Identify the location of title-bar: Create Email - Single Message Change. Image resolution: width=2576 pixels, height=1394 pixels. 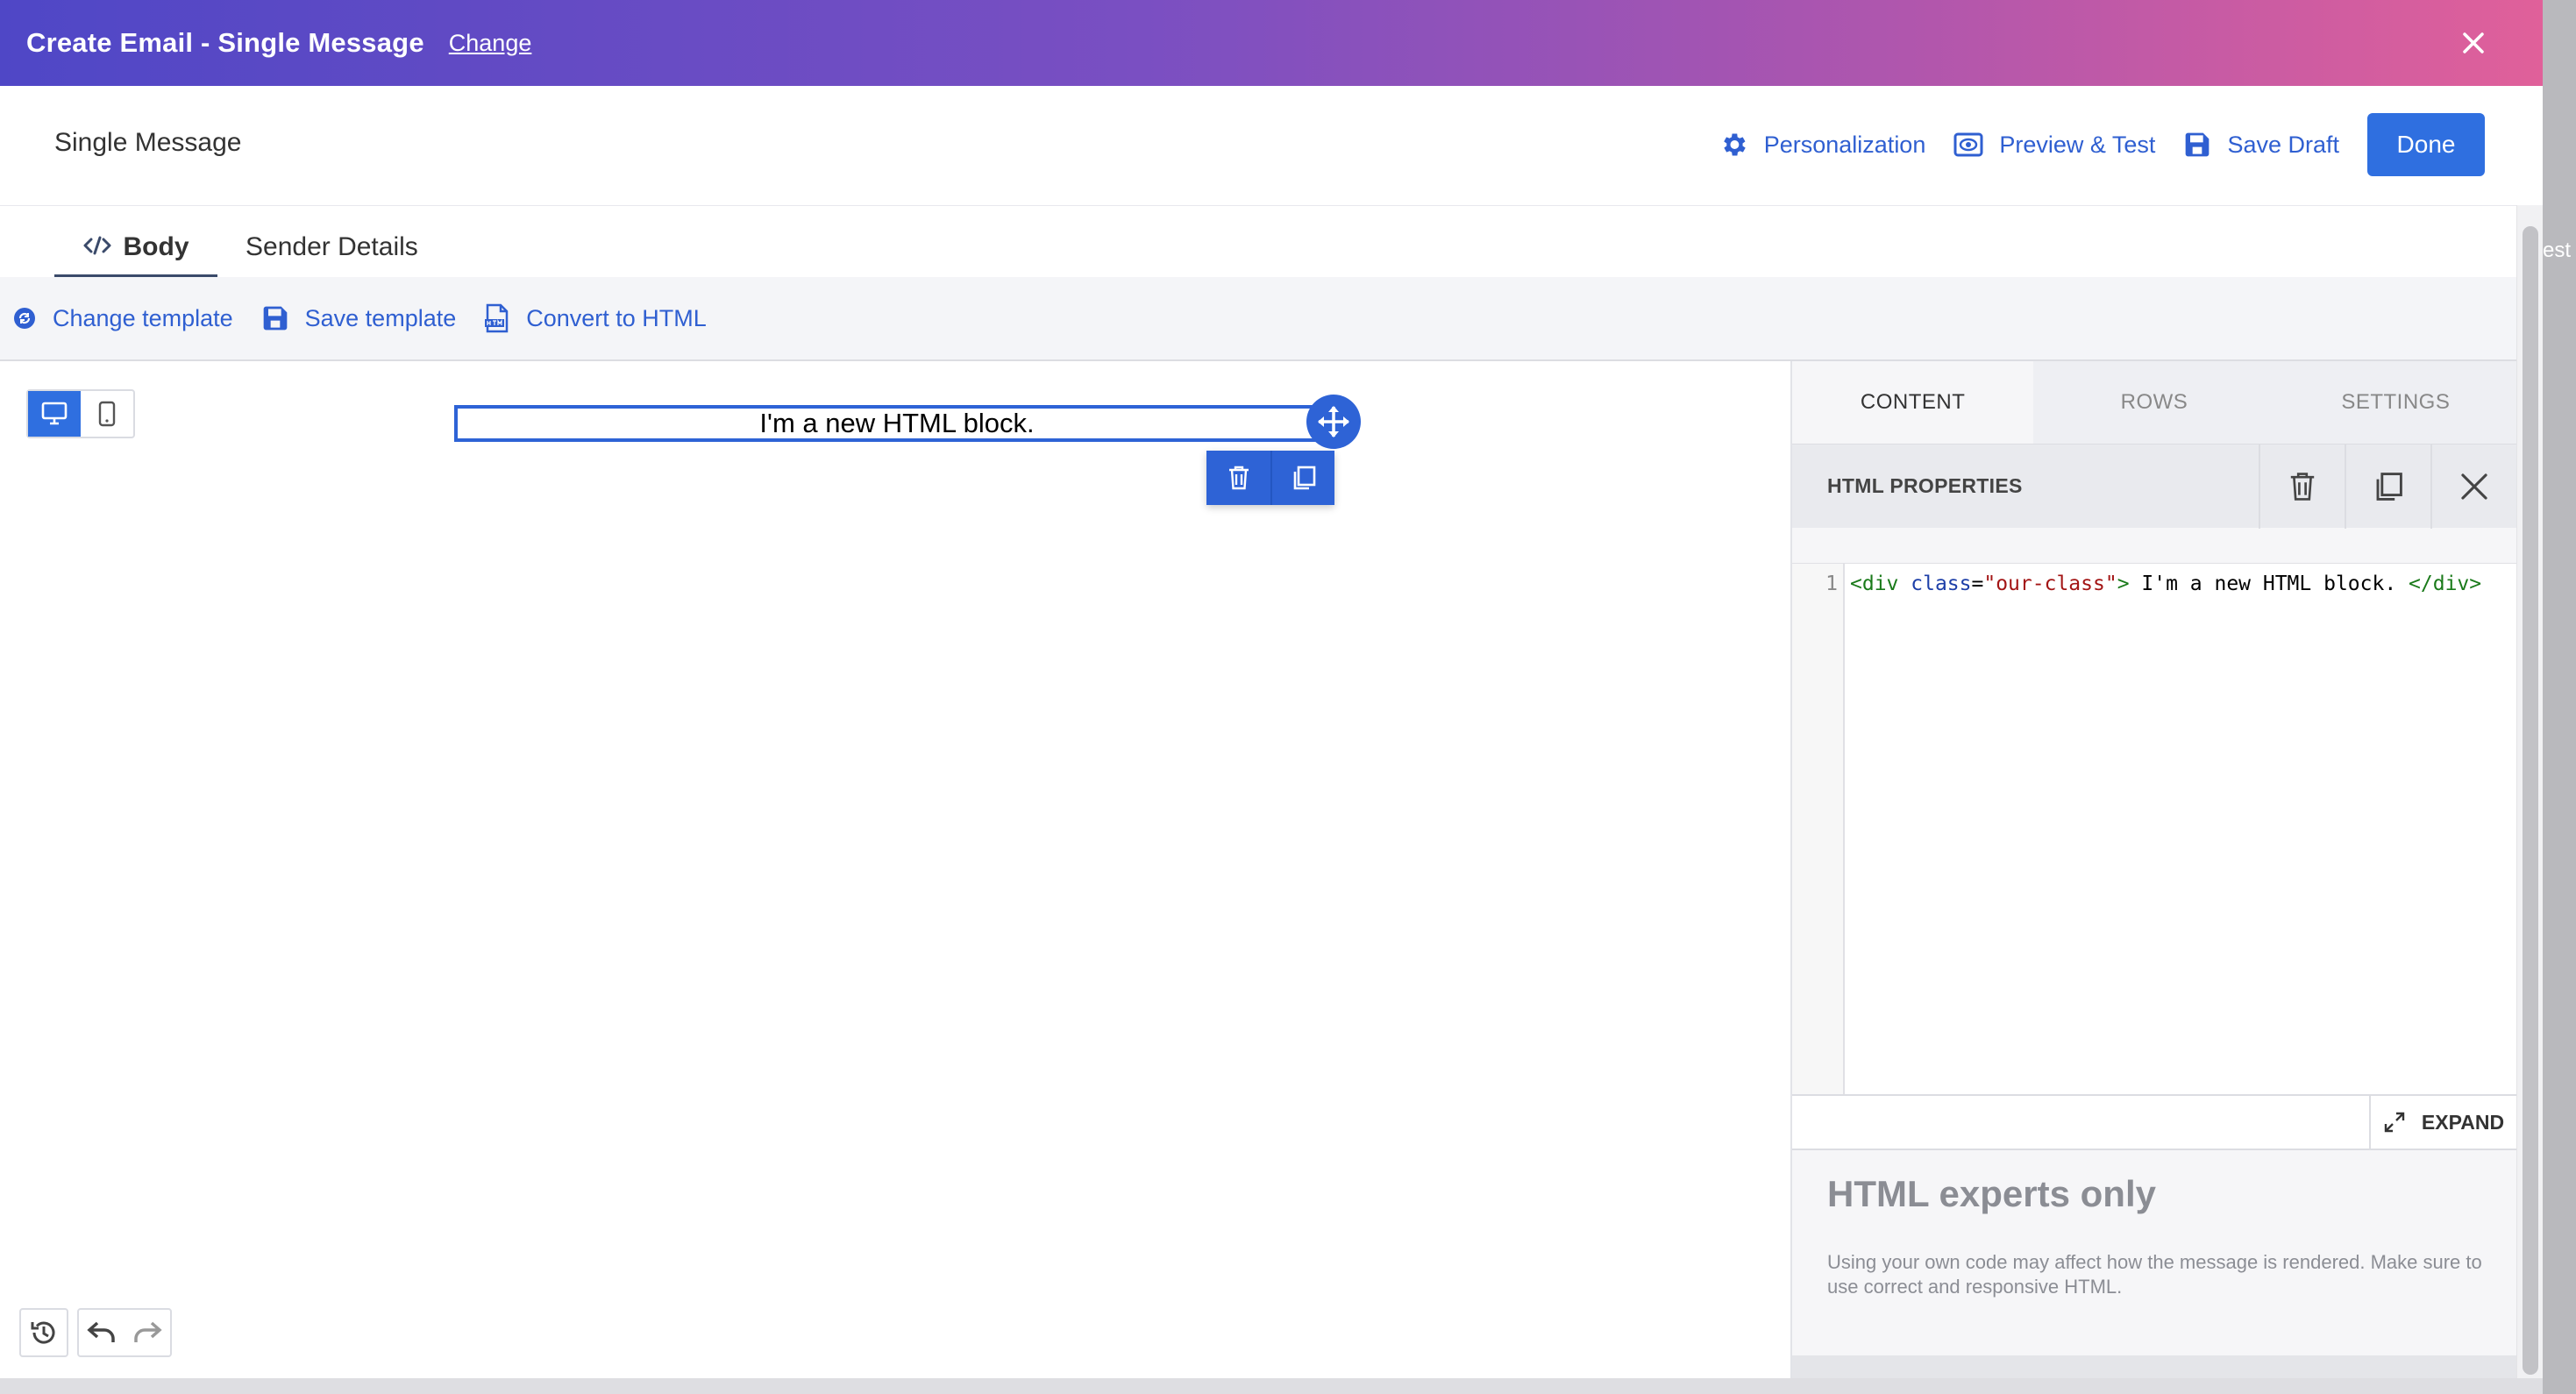
(1271, 43).